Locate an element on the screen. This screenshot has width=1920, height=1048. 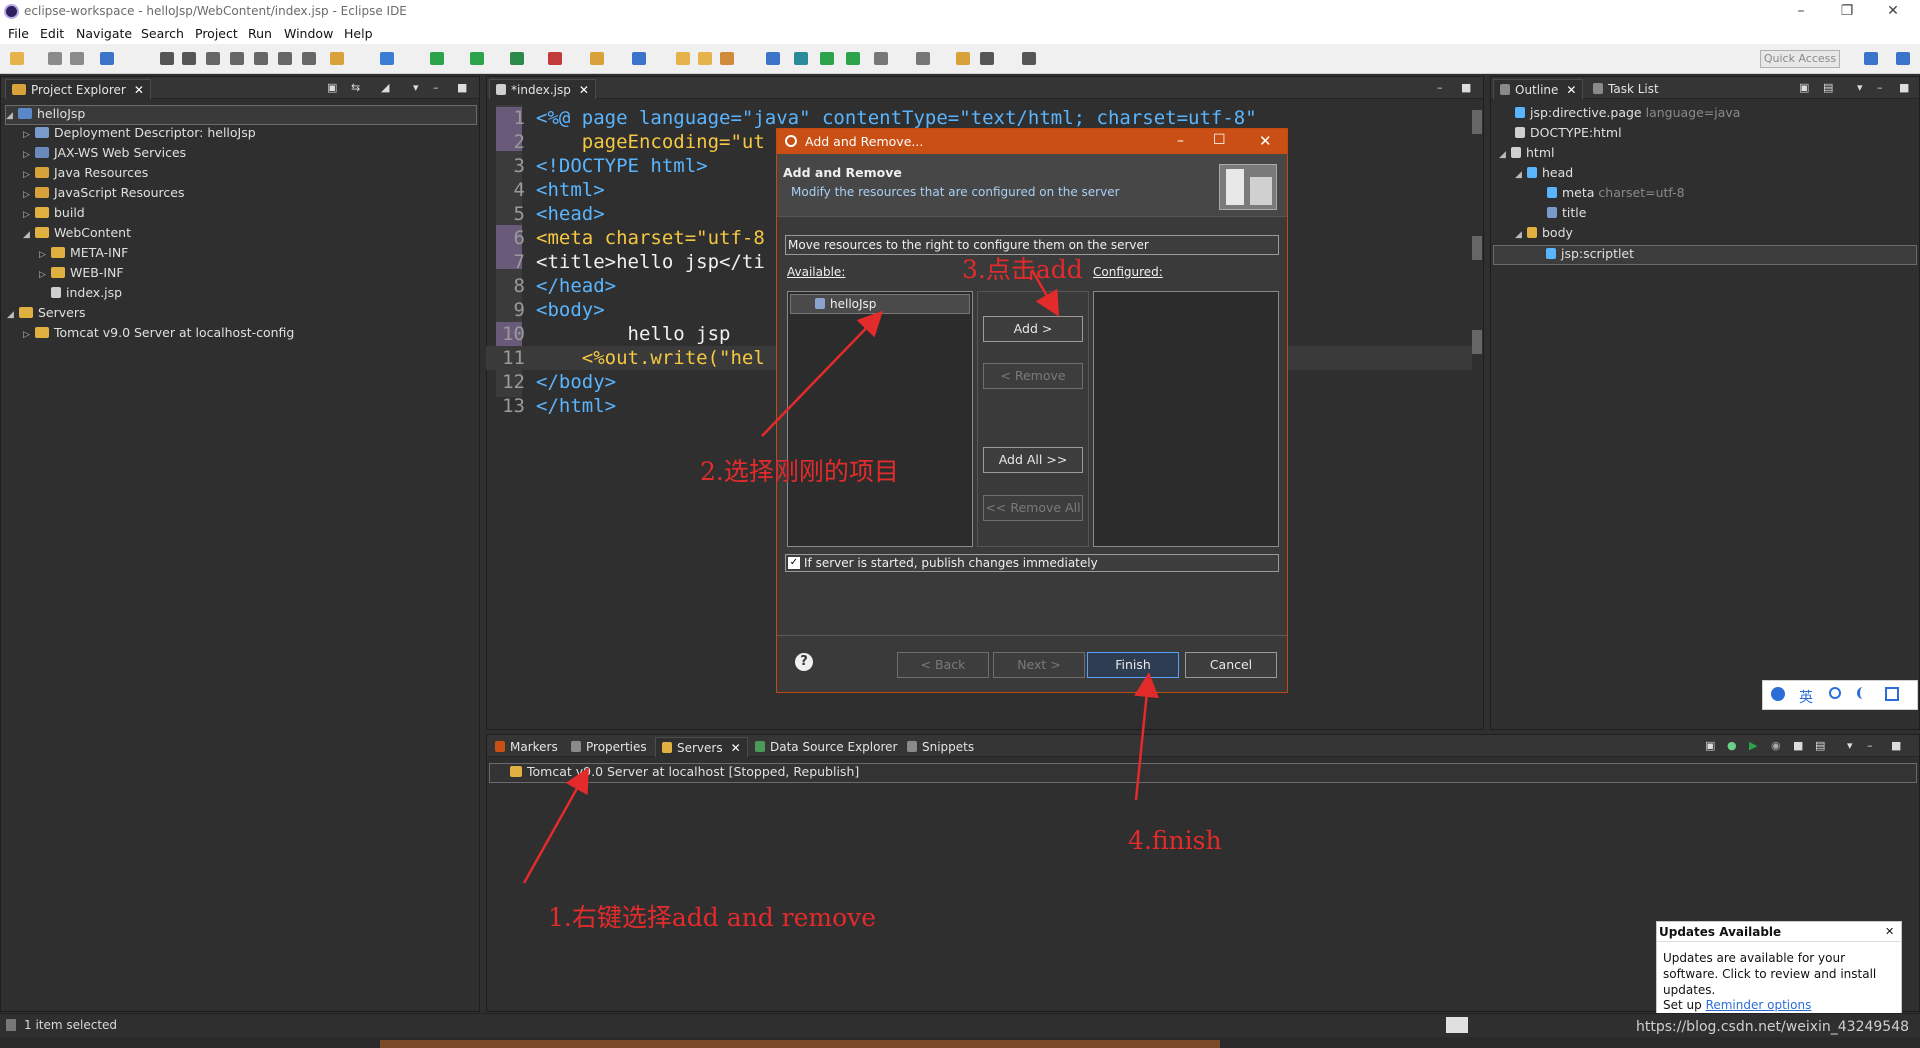
annotation-step4: 4.finish is located at coordinates (1175, 840).